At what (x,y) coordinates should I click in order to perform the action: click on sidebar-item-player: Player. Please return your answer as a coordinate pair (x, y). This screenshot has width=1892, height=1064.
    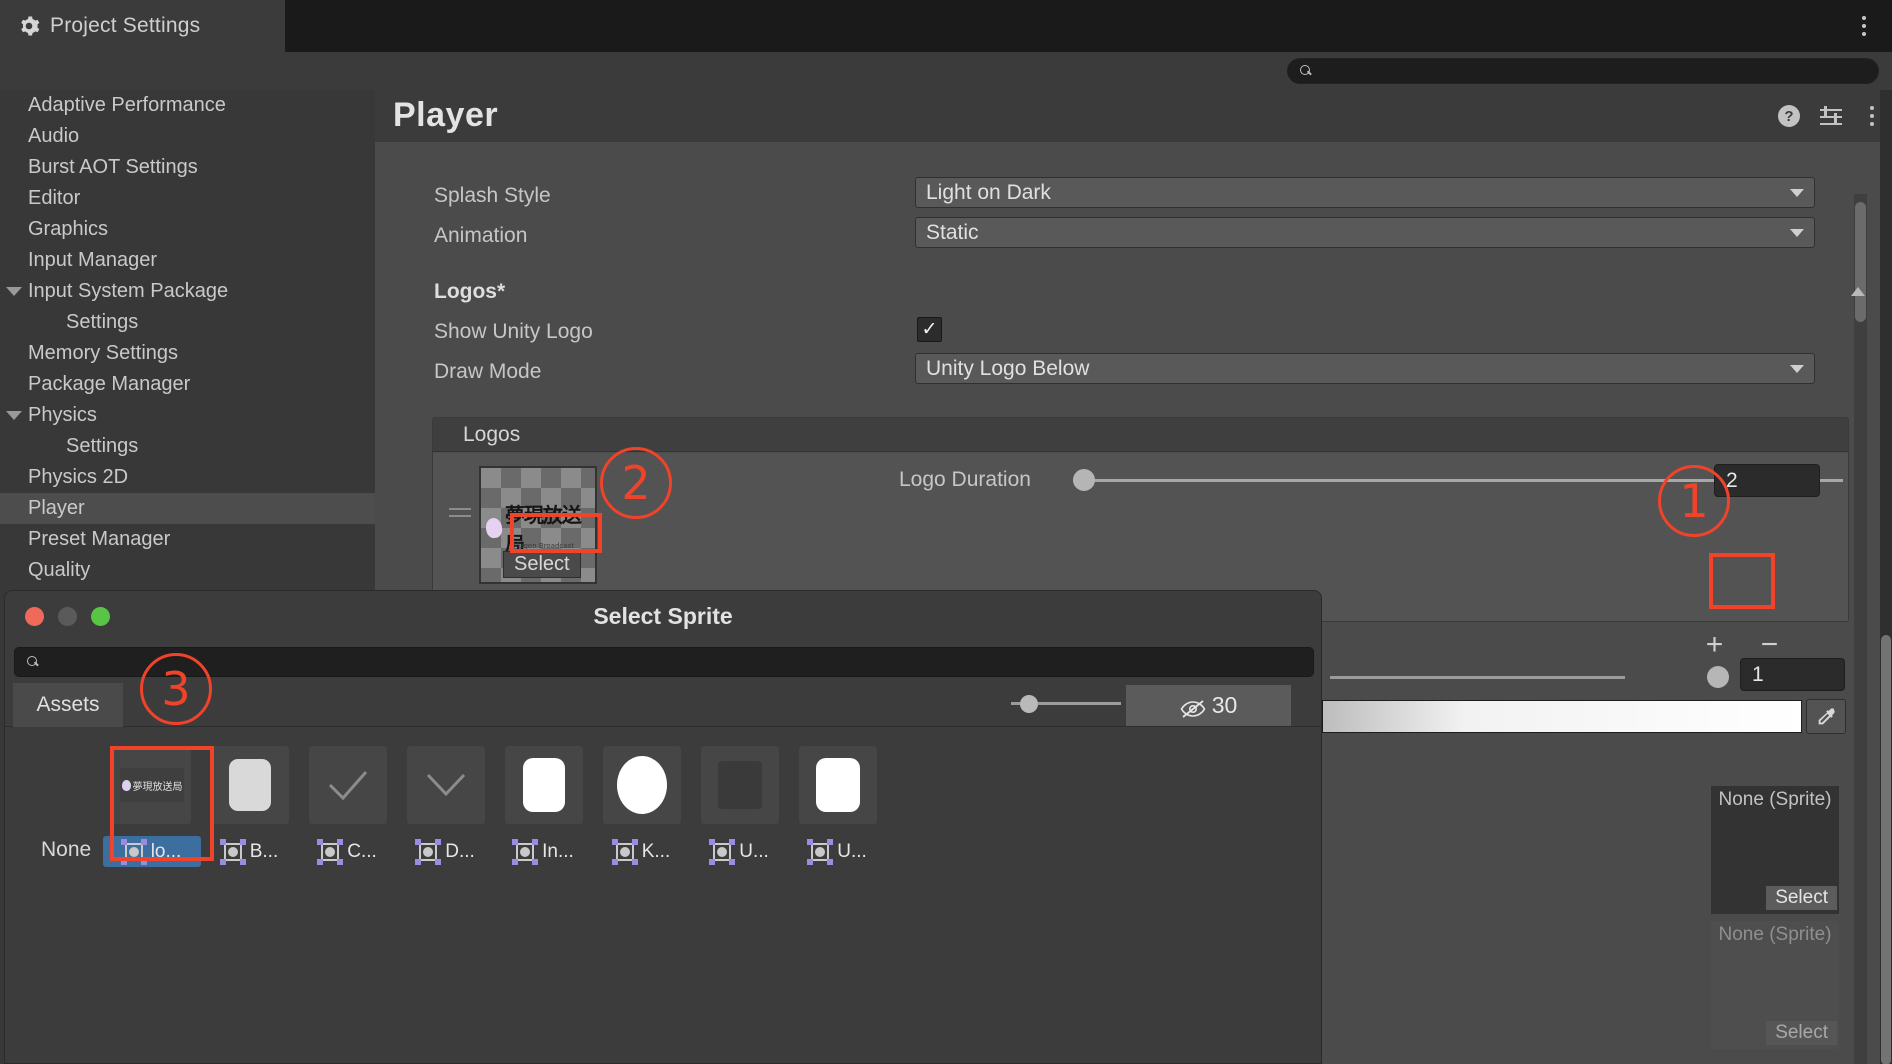
    Looking at the image, I should click on (187, 508).